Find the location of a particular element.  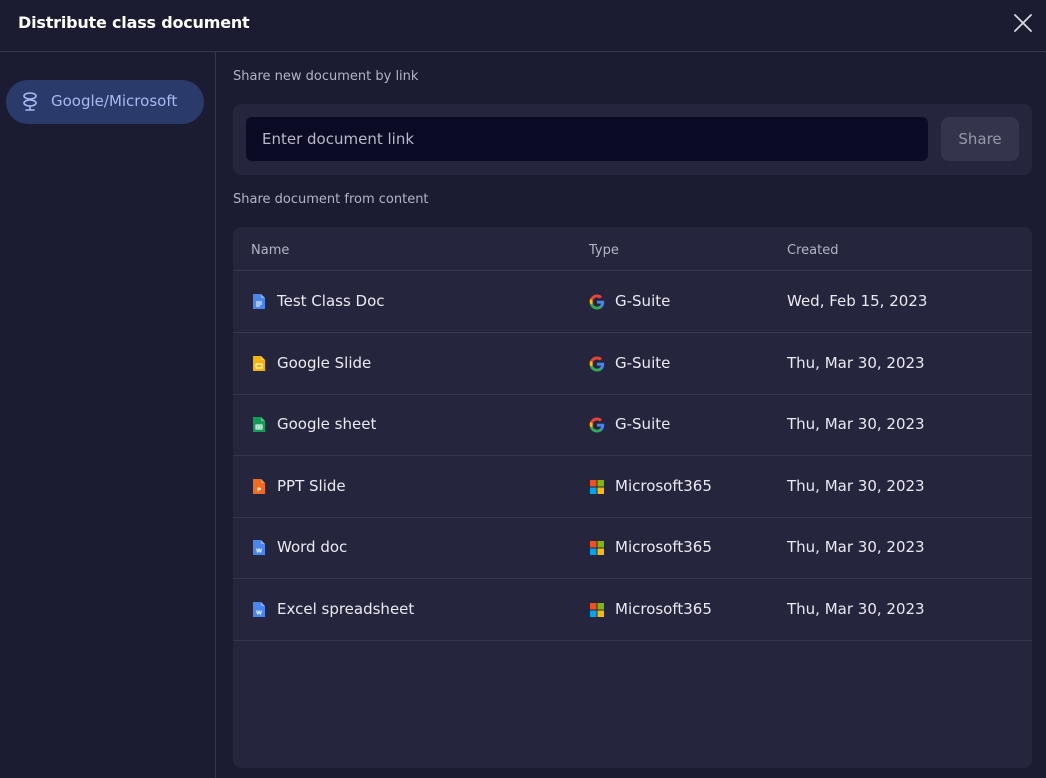

powerpoint-icon: P is located at coordinates (259, 486).